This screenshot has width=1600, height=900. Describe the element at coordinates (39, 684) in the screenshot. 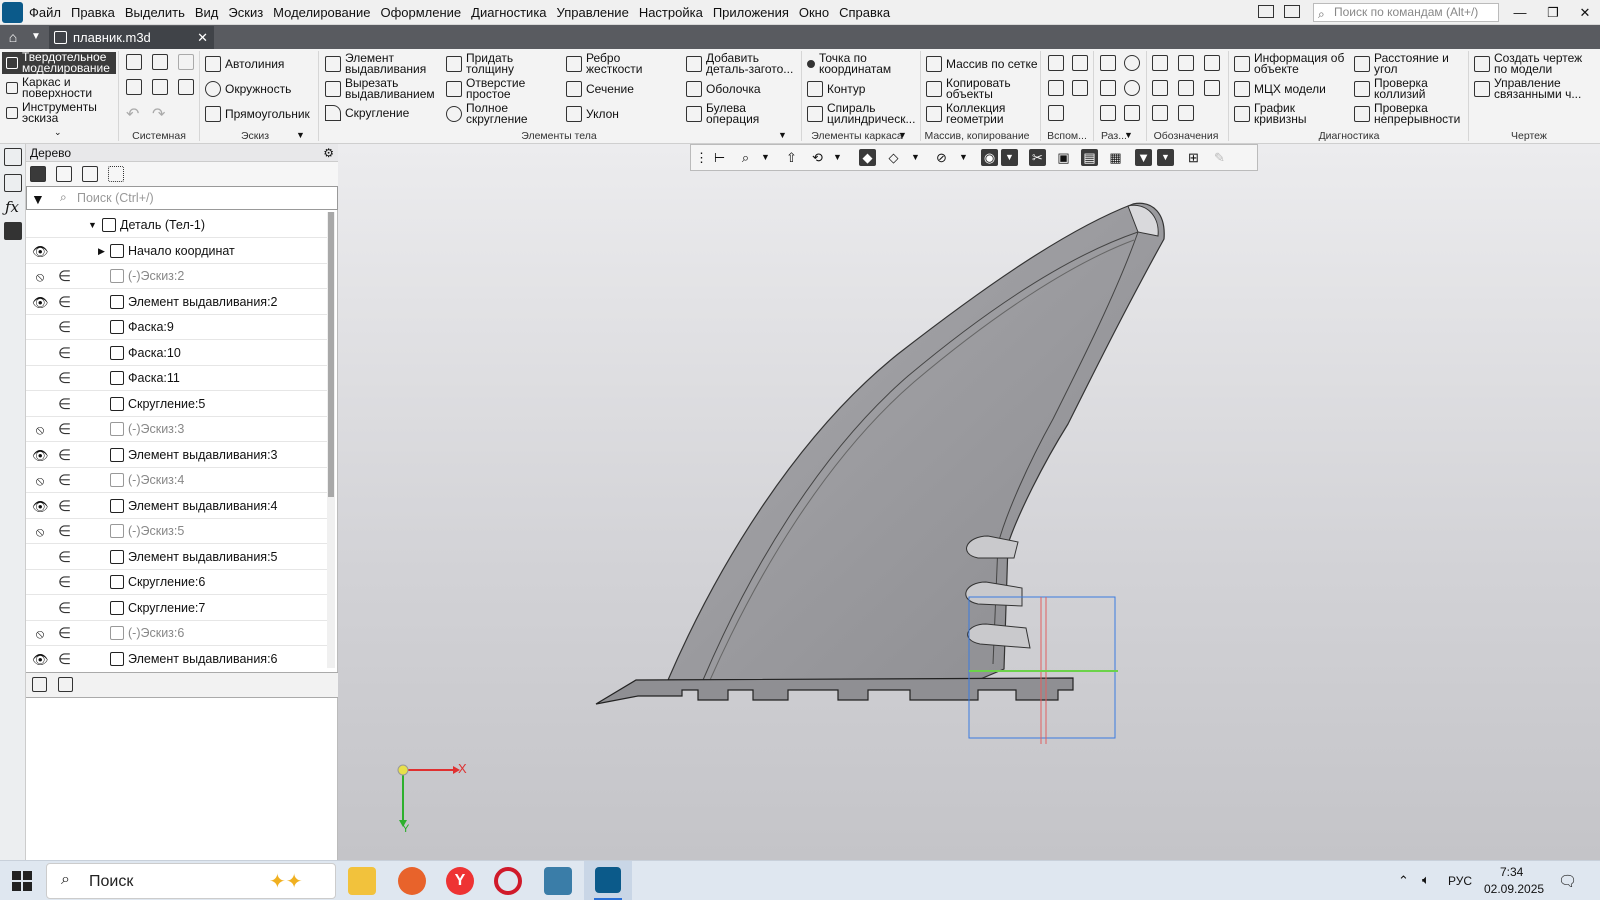

I see `tree-view-tab-icon` at that location.